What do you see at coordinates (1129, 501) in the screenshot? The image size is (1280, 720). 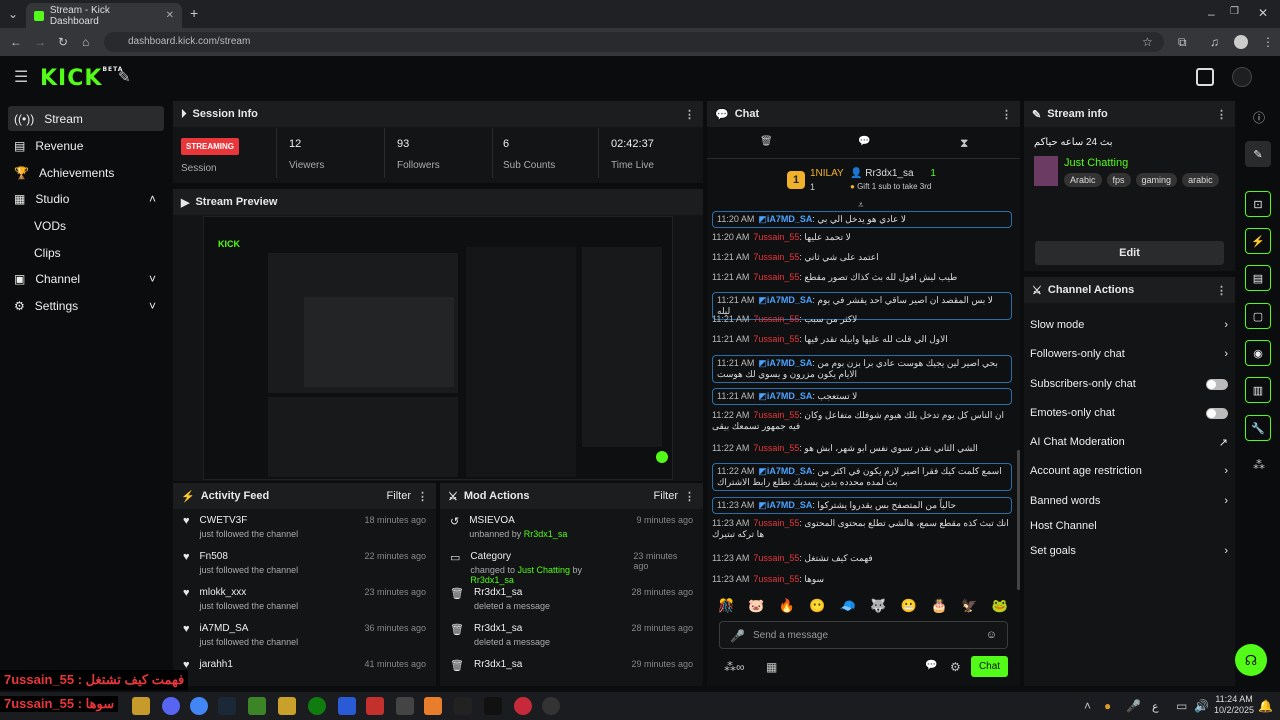 I see `banned-words-row: Banned words ›` at bounding box center [1129, 501].